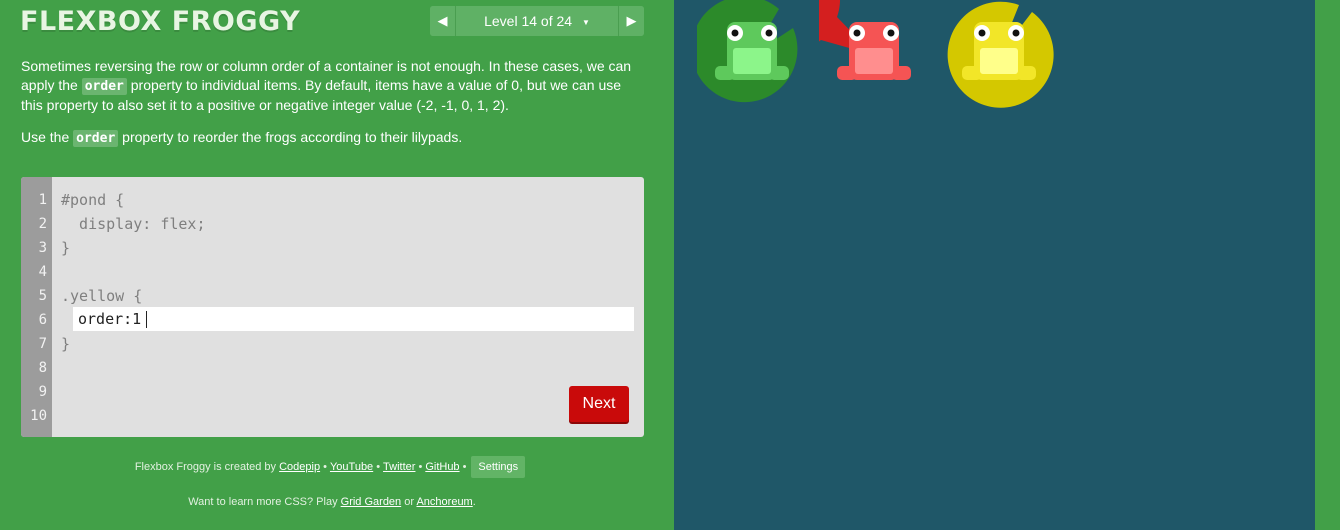 Image resolution: width=1340 pixels, height=530 pixels. Describe the element at coordinates (585, 22) in the screenshot. I see `caret-down-icon: ▼` at that location.